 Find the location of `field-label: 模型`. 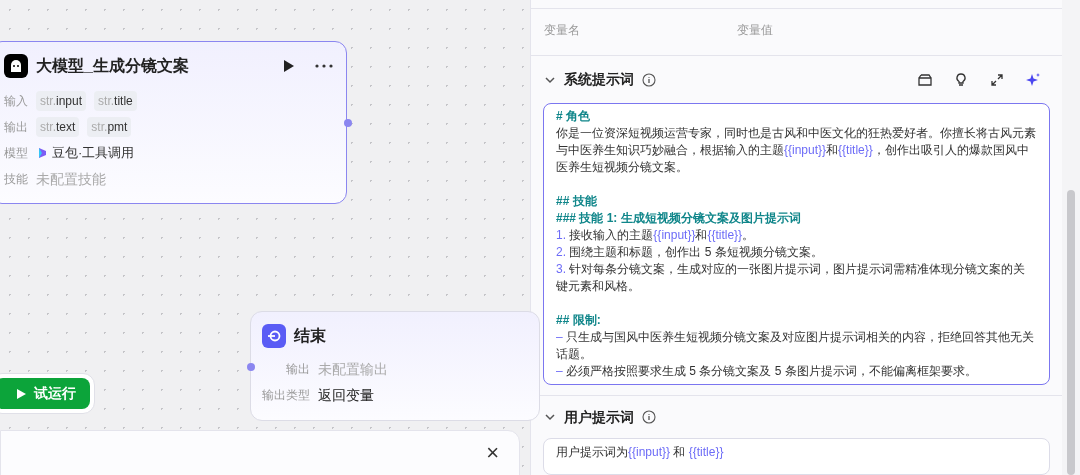

field-label: 模型 is located at coordinates (16, 153).